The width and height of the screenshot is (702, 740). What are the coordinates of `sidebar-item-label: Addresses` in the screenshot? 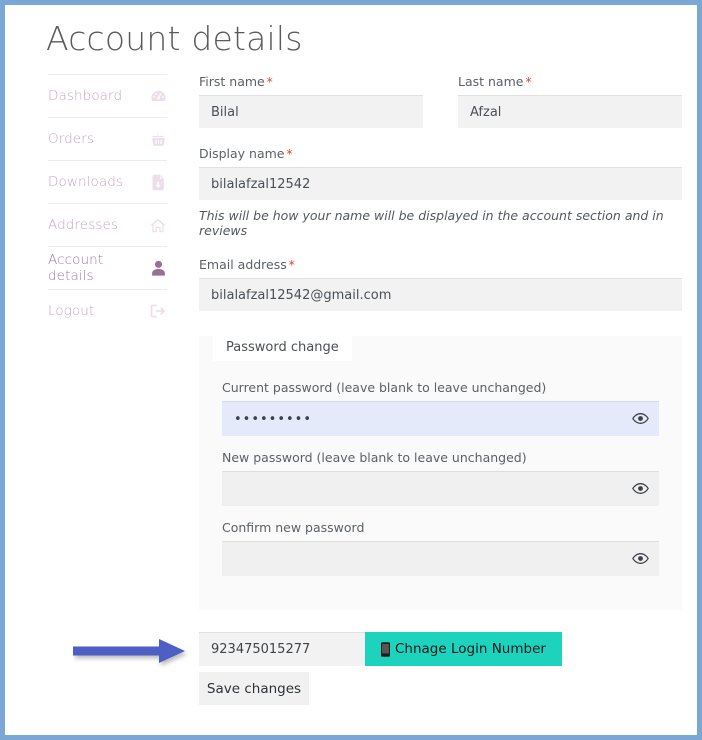 It's located at (83, 225).